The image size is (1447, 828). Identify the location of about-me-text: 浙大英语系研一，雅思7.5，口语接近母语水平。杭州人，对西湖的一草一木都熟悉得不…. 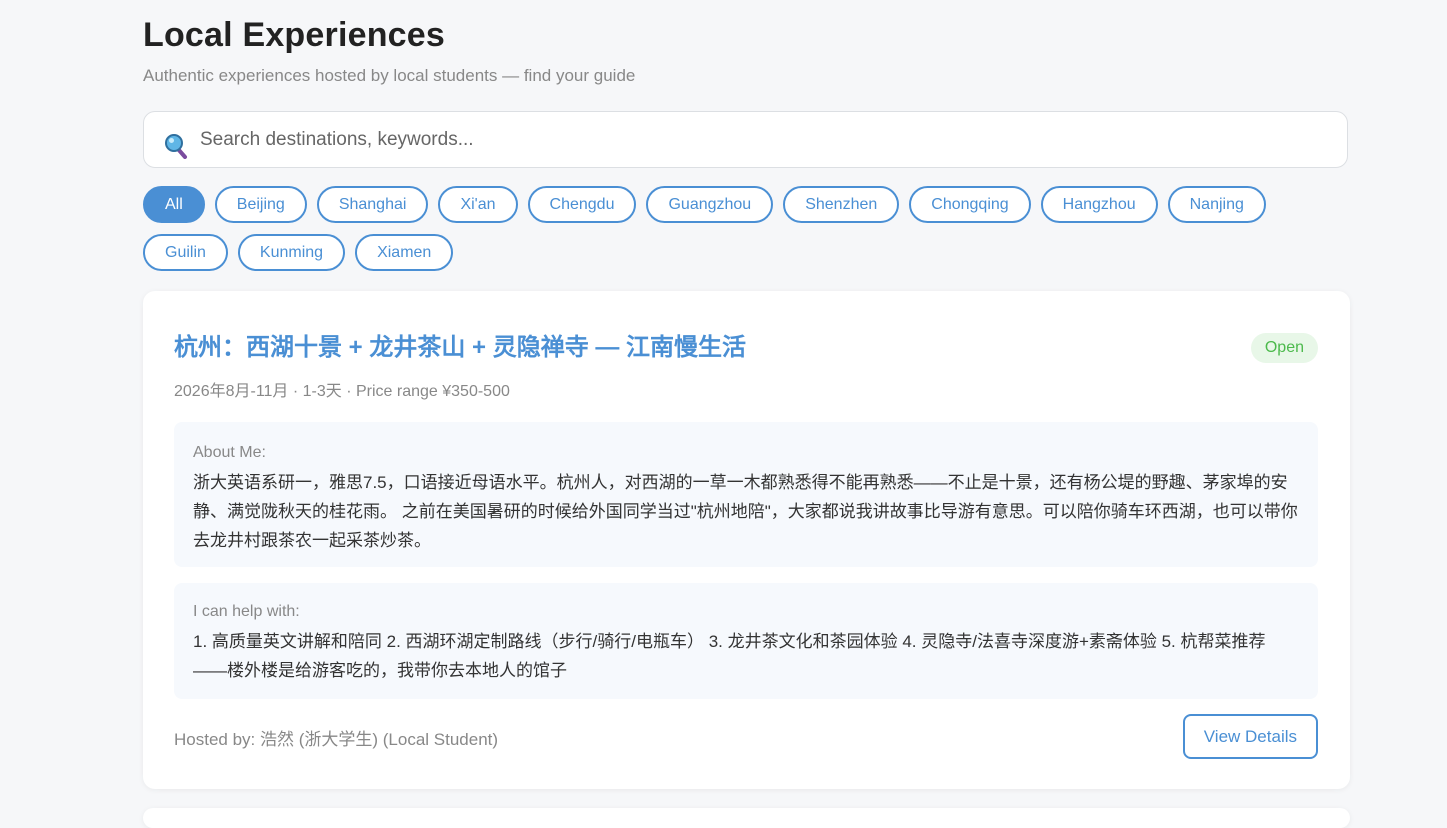
(745, 511).